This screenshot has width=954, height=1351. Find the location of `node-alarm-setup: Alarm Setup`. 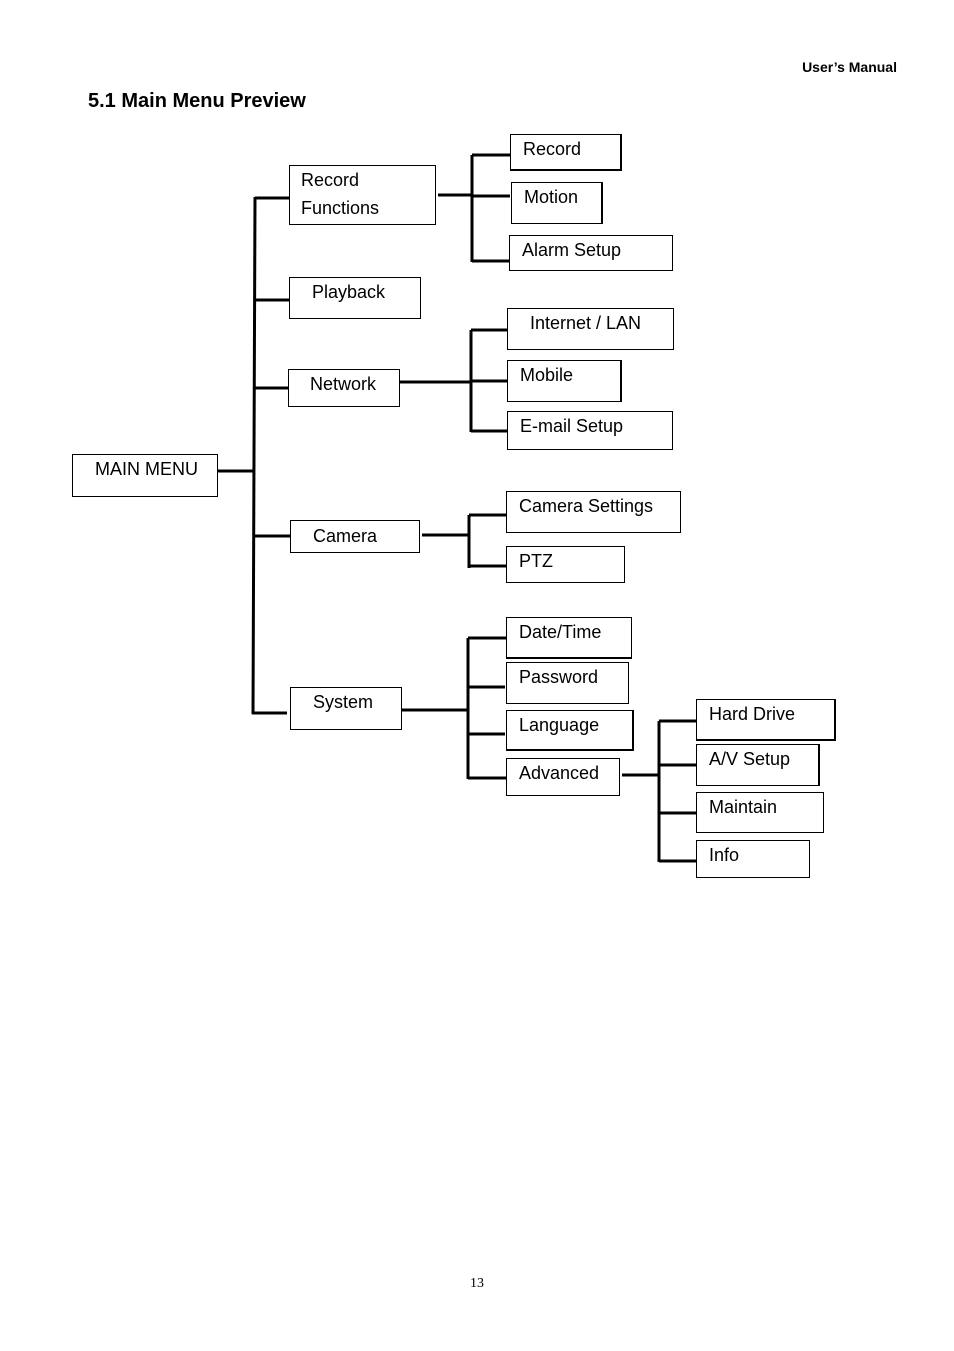

node-alarm-setup: Alarm Setup is located at coordinates (591, 253).